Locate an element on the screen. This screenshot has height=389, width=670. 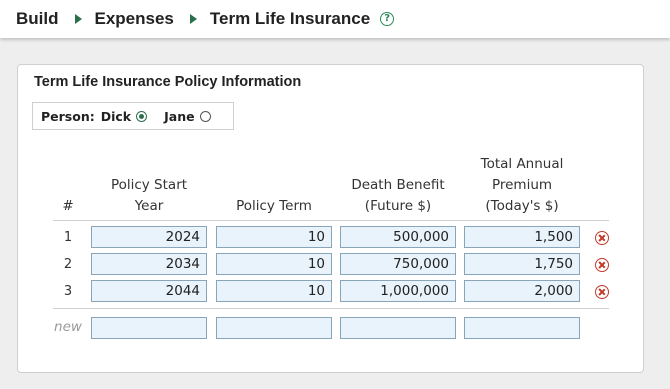
breadcrumb-bar: Build Expenses Term Life Insurance ? is located at coordinates (335, 19).